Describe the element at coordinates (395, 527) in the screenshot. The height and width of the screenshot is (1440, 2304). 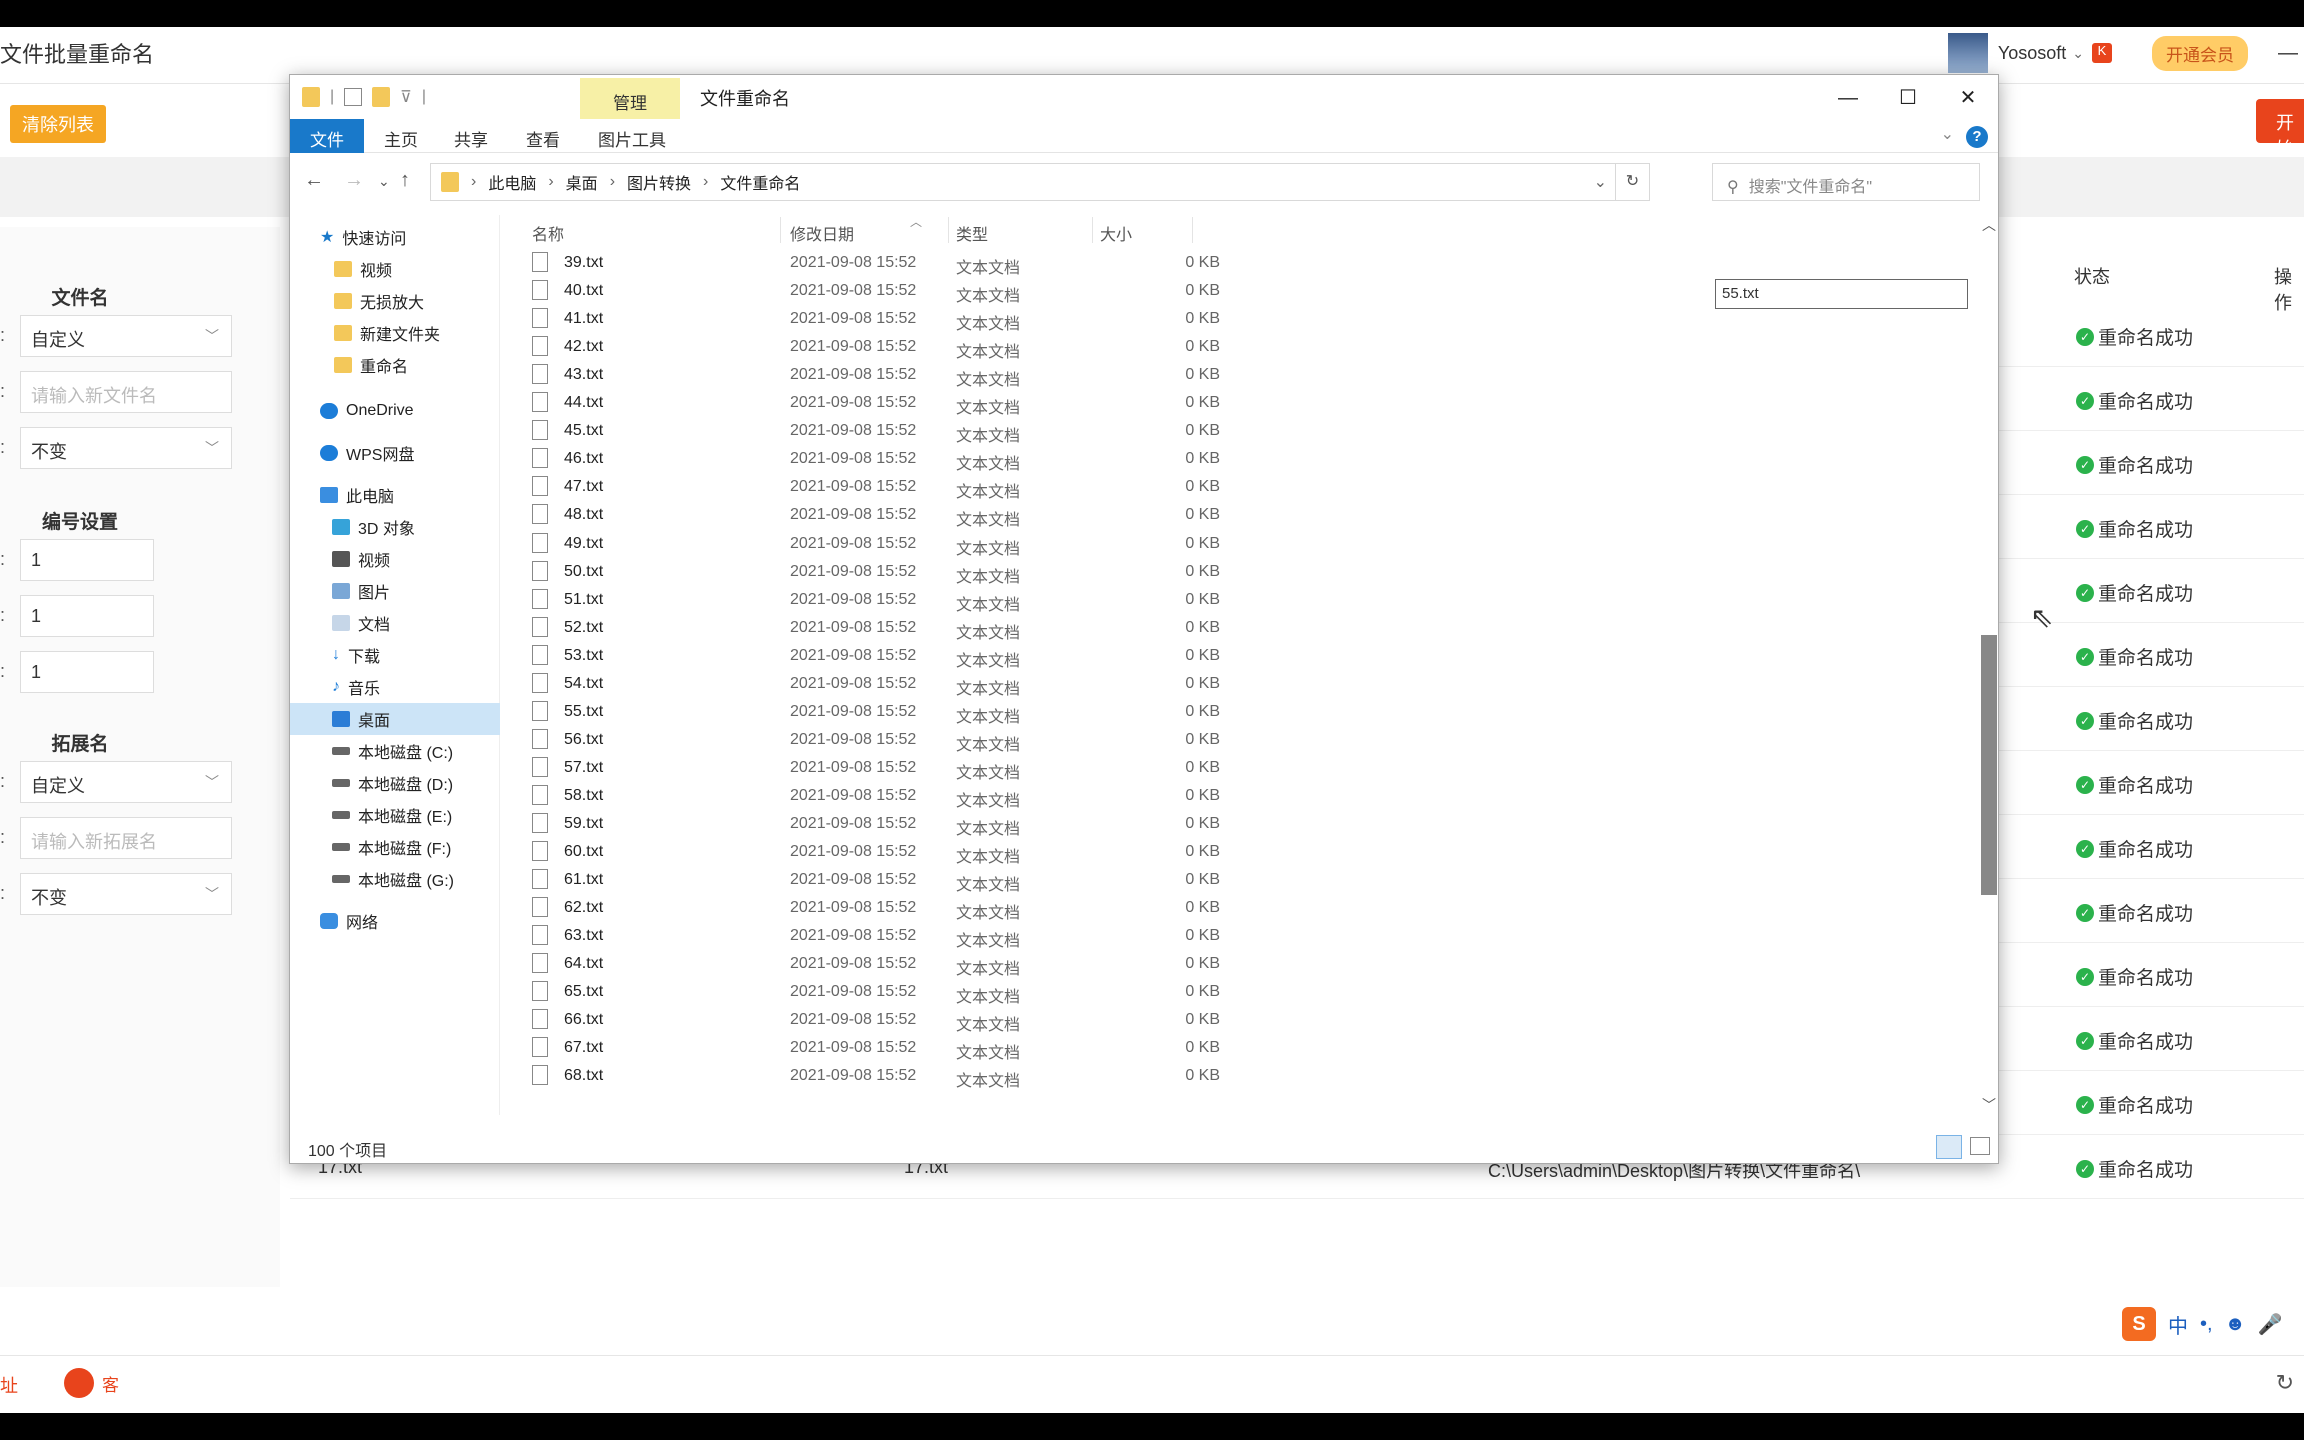
I see `nav-item: 3D 对象` at that location.